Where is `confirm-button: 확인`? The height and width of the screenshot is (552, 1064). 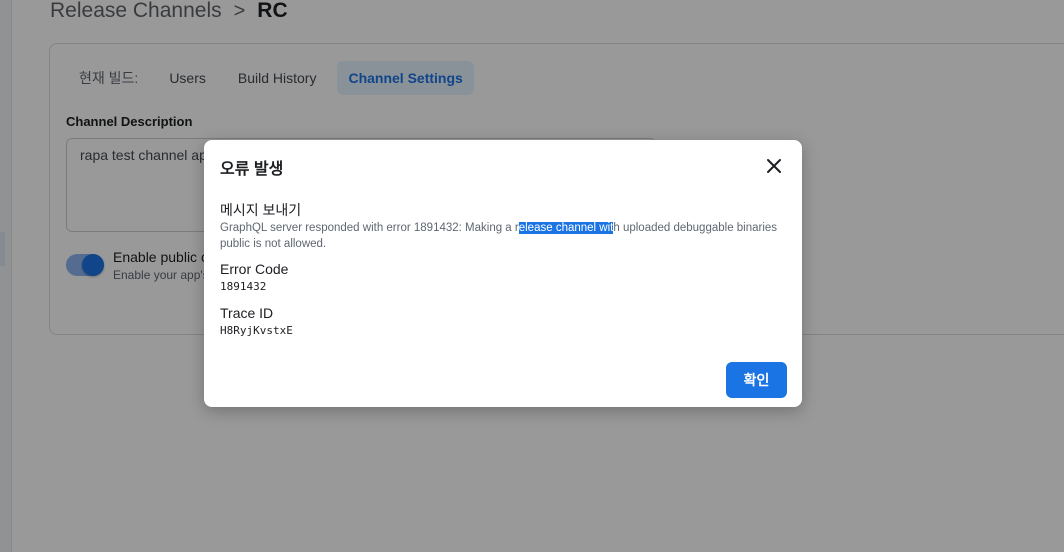 confirm-button: 확인 is located at coordinates (756, 380).